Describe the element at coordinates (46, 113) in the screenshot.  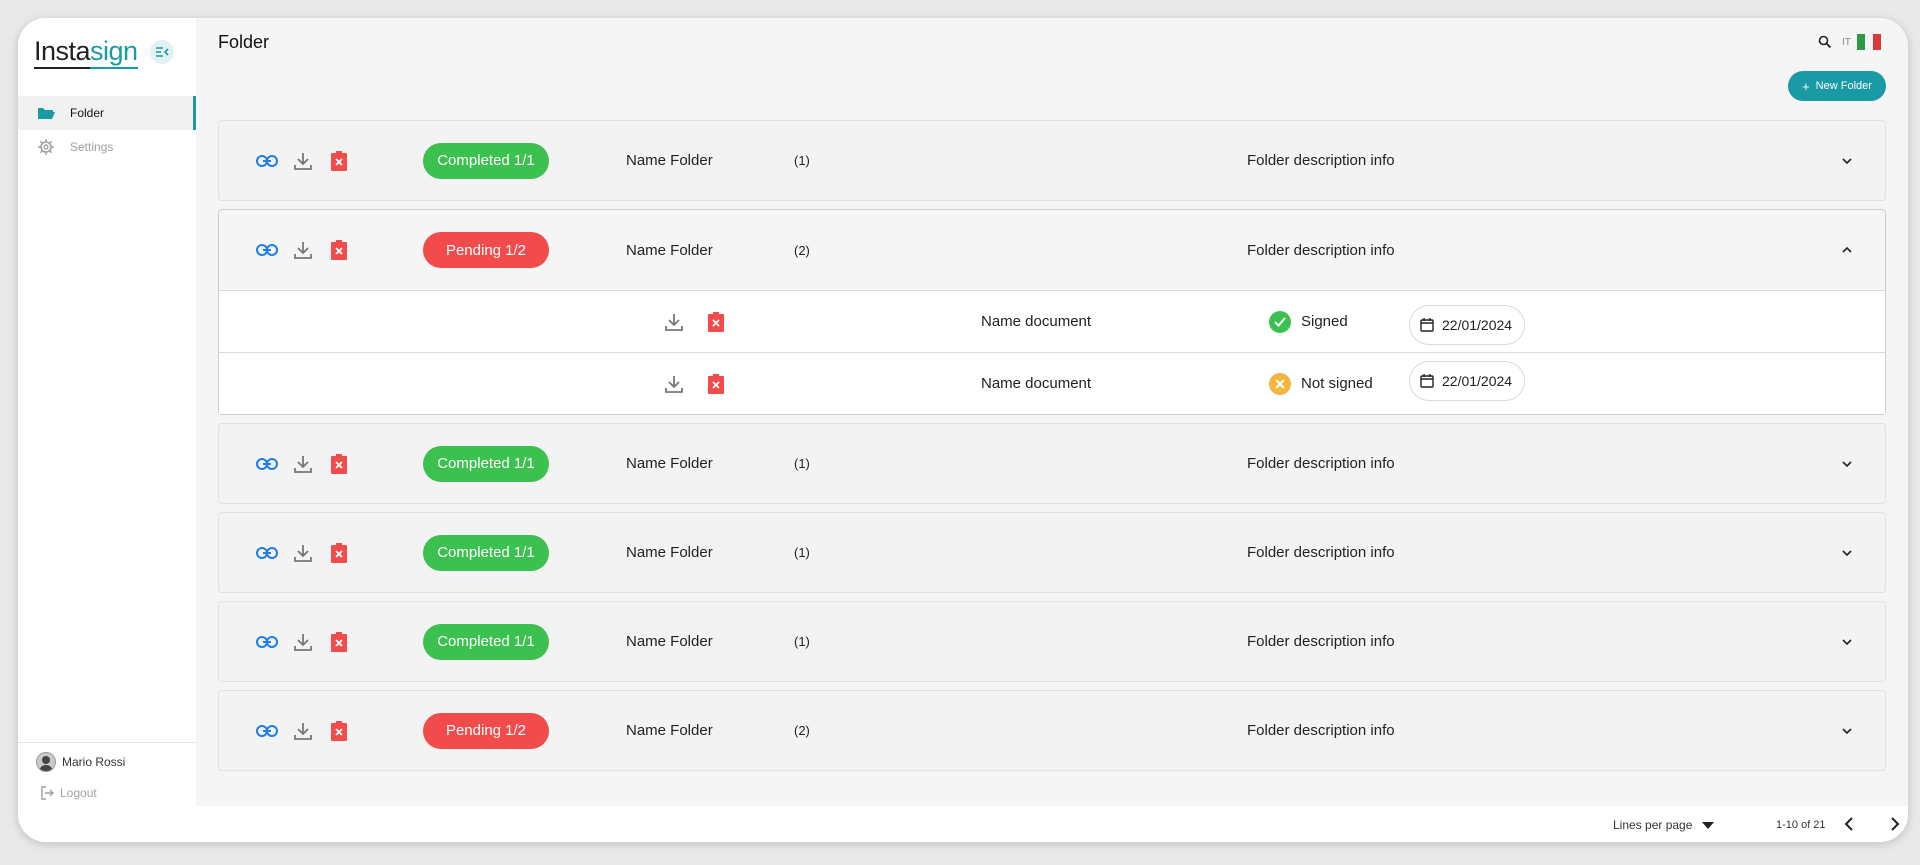
I see `folder-icon` at that location.